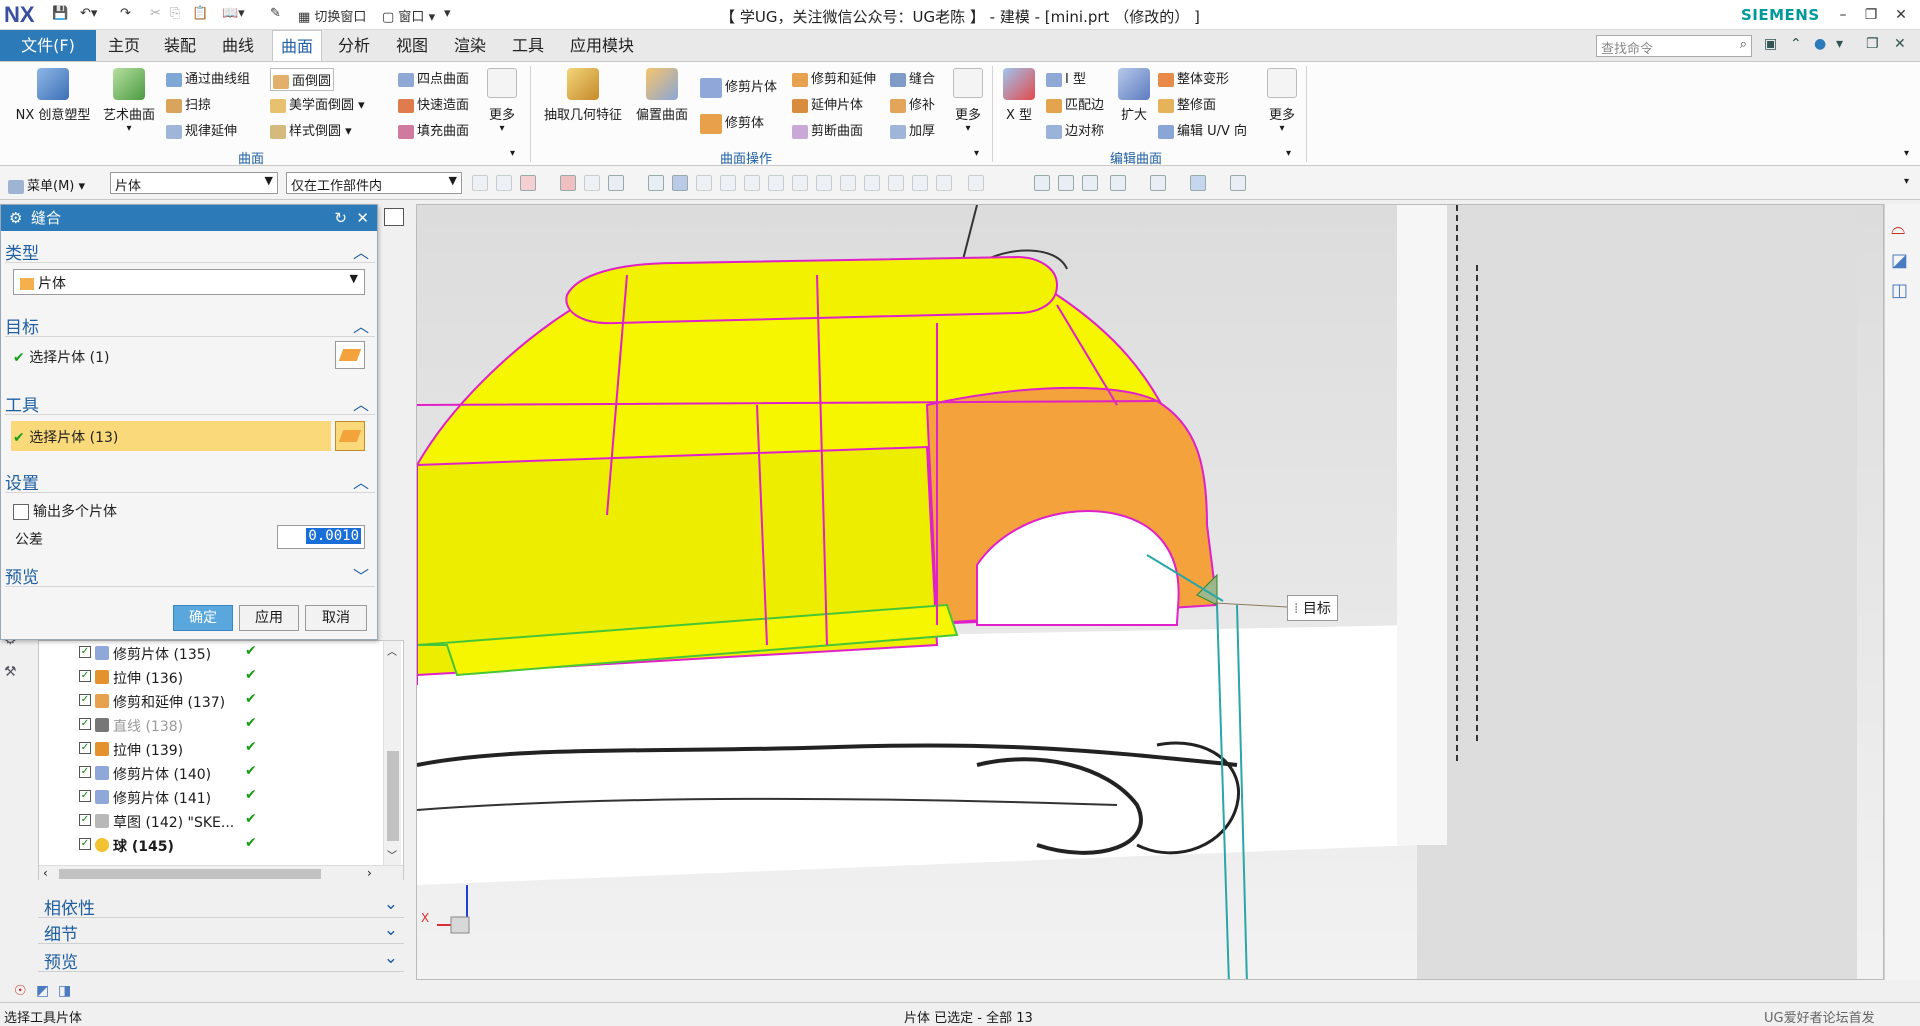 The height and width of the screenshot is (1026, 1920). I want to click on face-blend-button: 面倒圆, so click(302, 79).